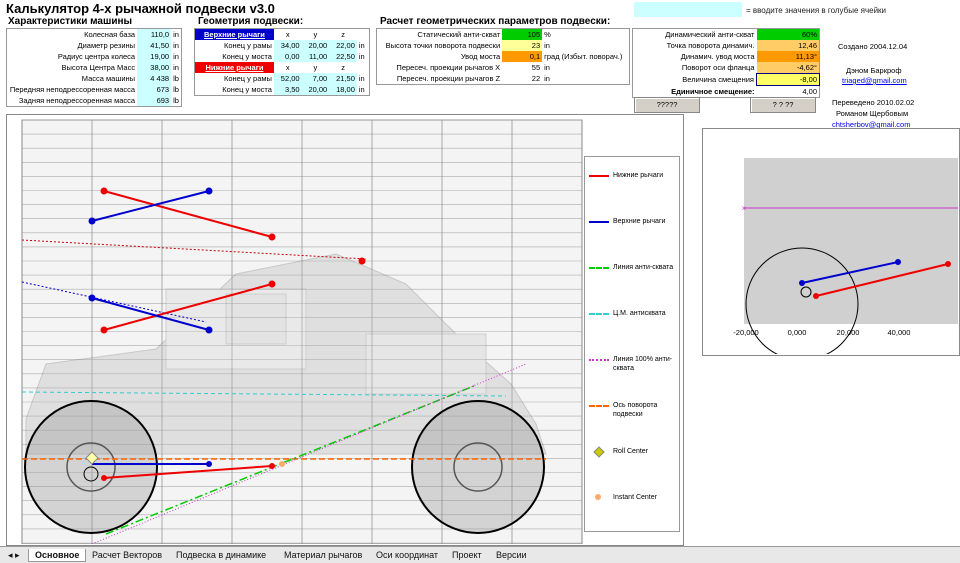 The height and width of the screenshot is (563, 960). I want to click on geometry-header: Геометрия подвески:, so click(251, 21).